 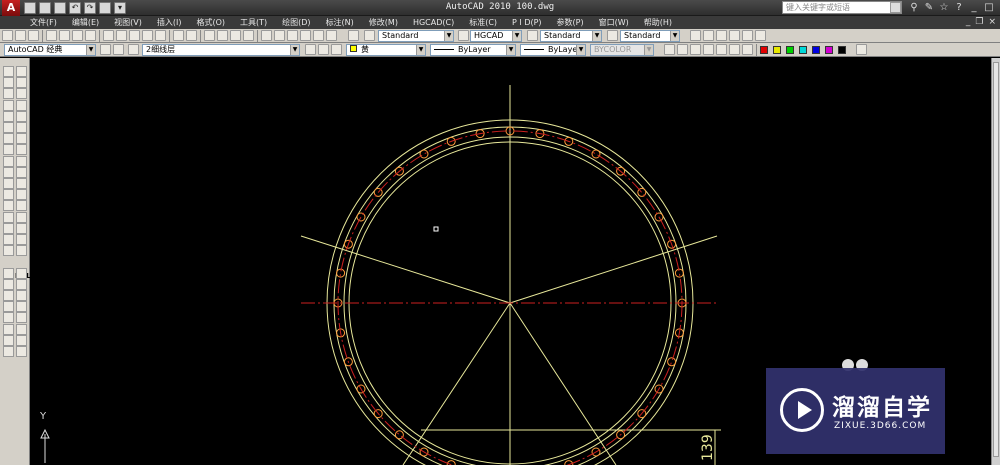 I want to click on menu-insert: 插入(I), so click(x=169, y=22).